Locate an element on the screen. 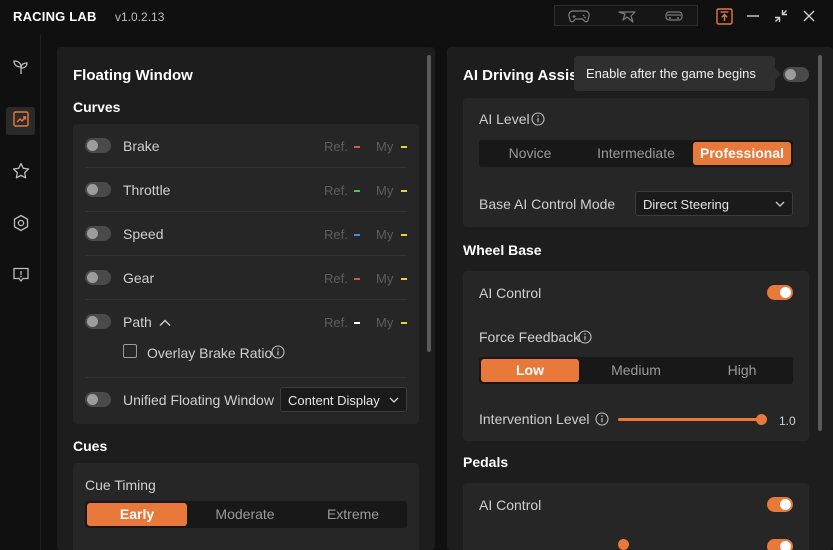 This screenshot has height=550, width=833. overlay-brake-ratio-checkbox is located at coordinates (130, 351).